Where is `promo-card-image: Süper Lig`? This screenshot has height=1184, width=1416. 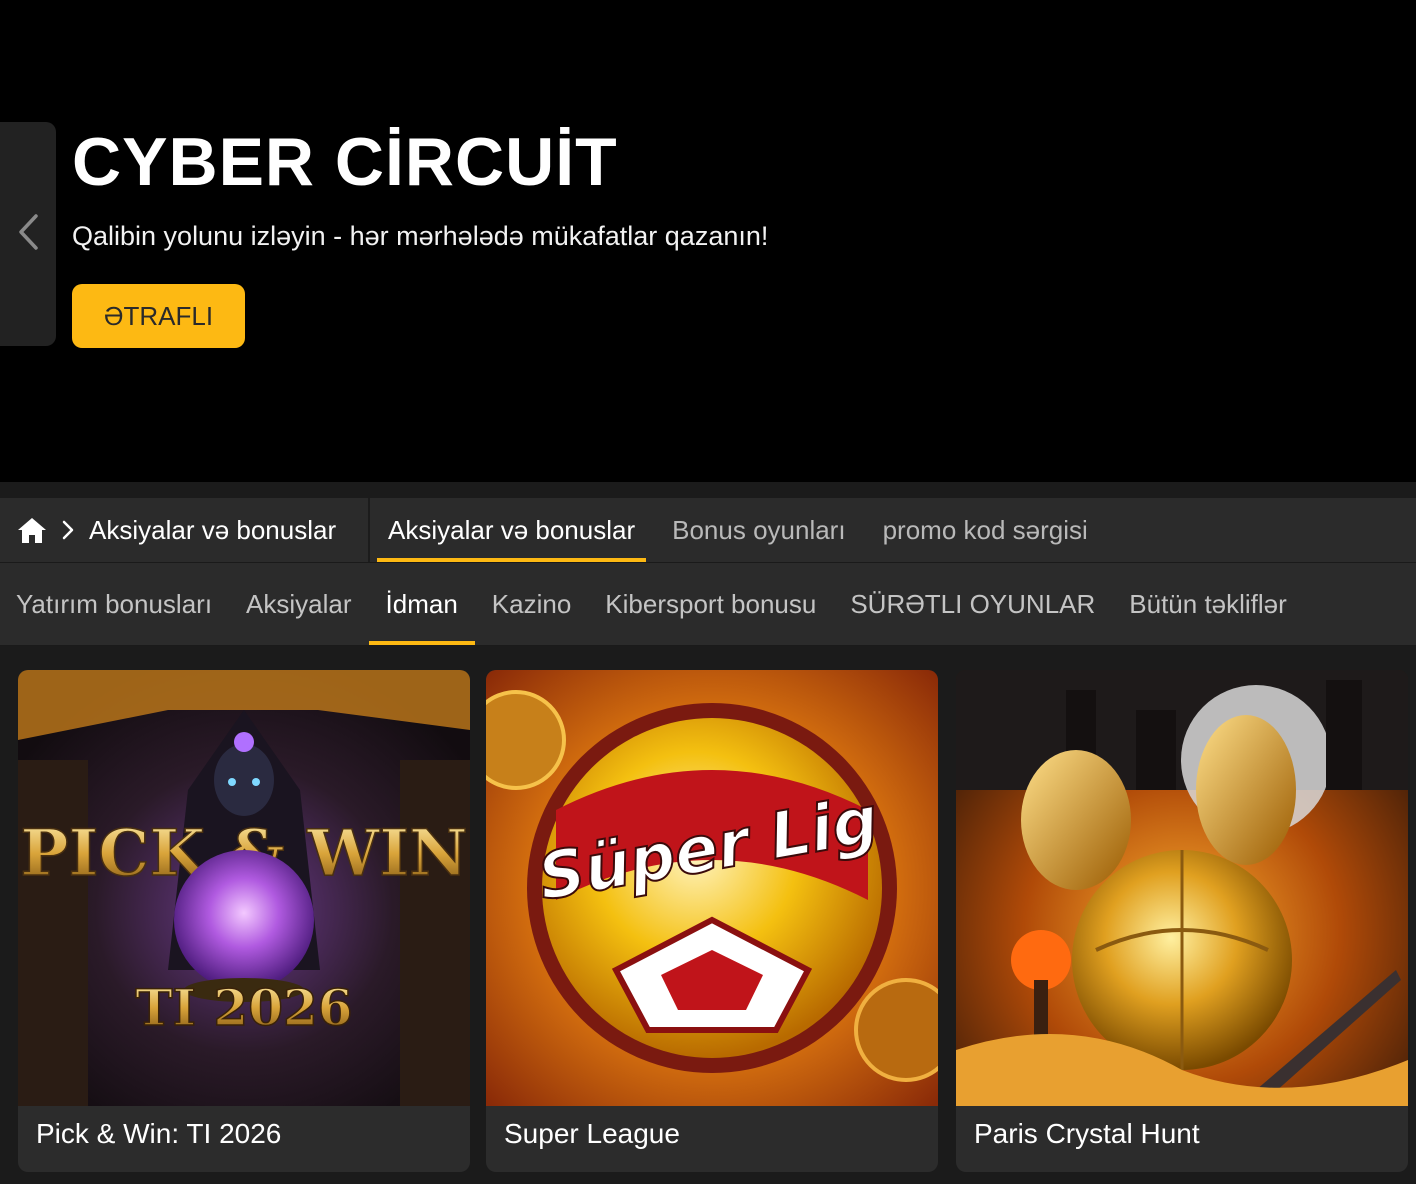 promo-card-image: Süper Lig is located at coordinates (712, 888).